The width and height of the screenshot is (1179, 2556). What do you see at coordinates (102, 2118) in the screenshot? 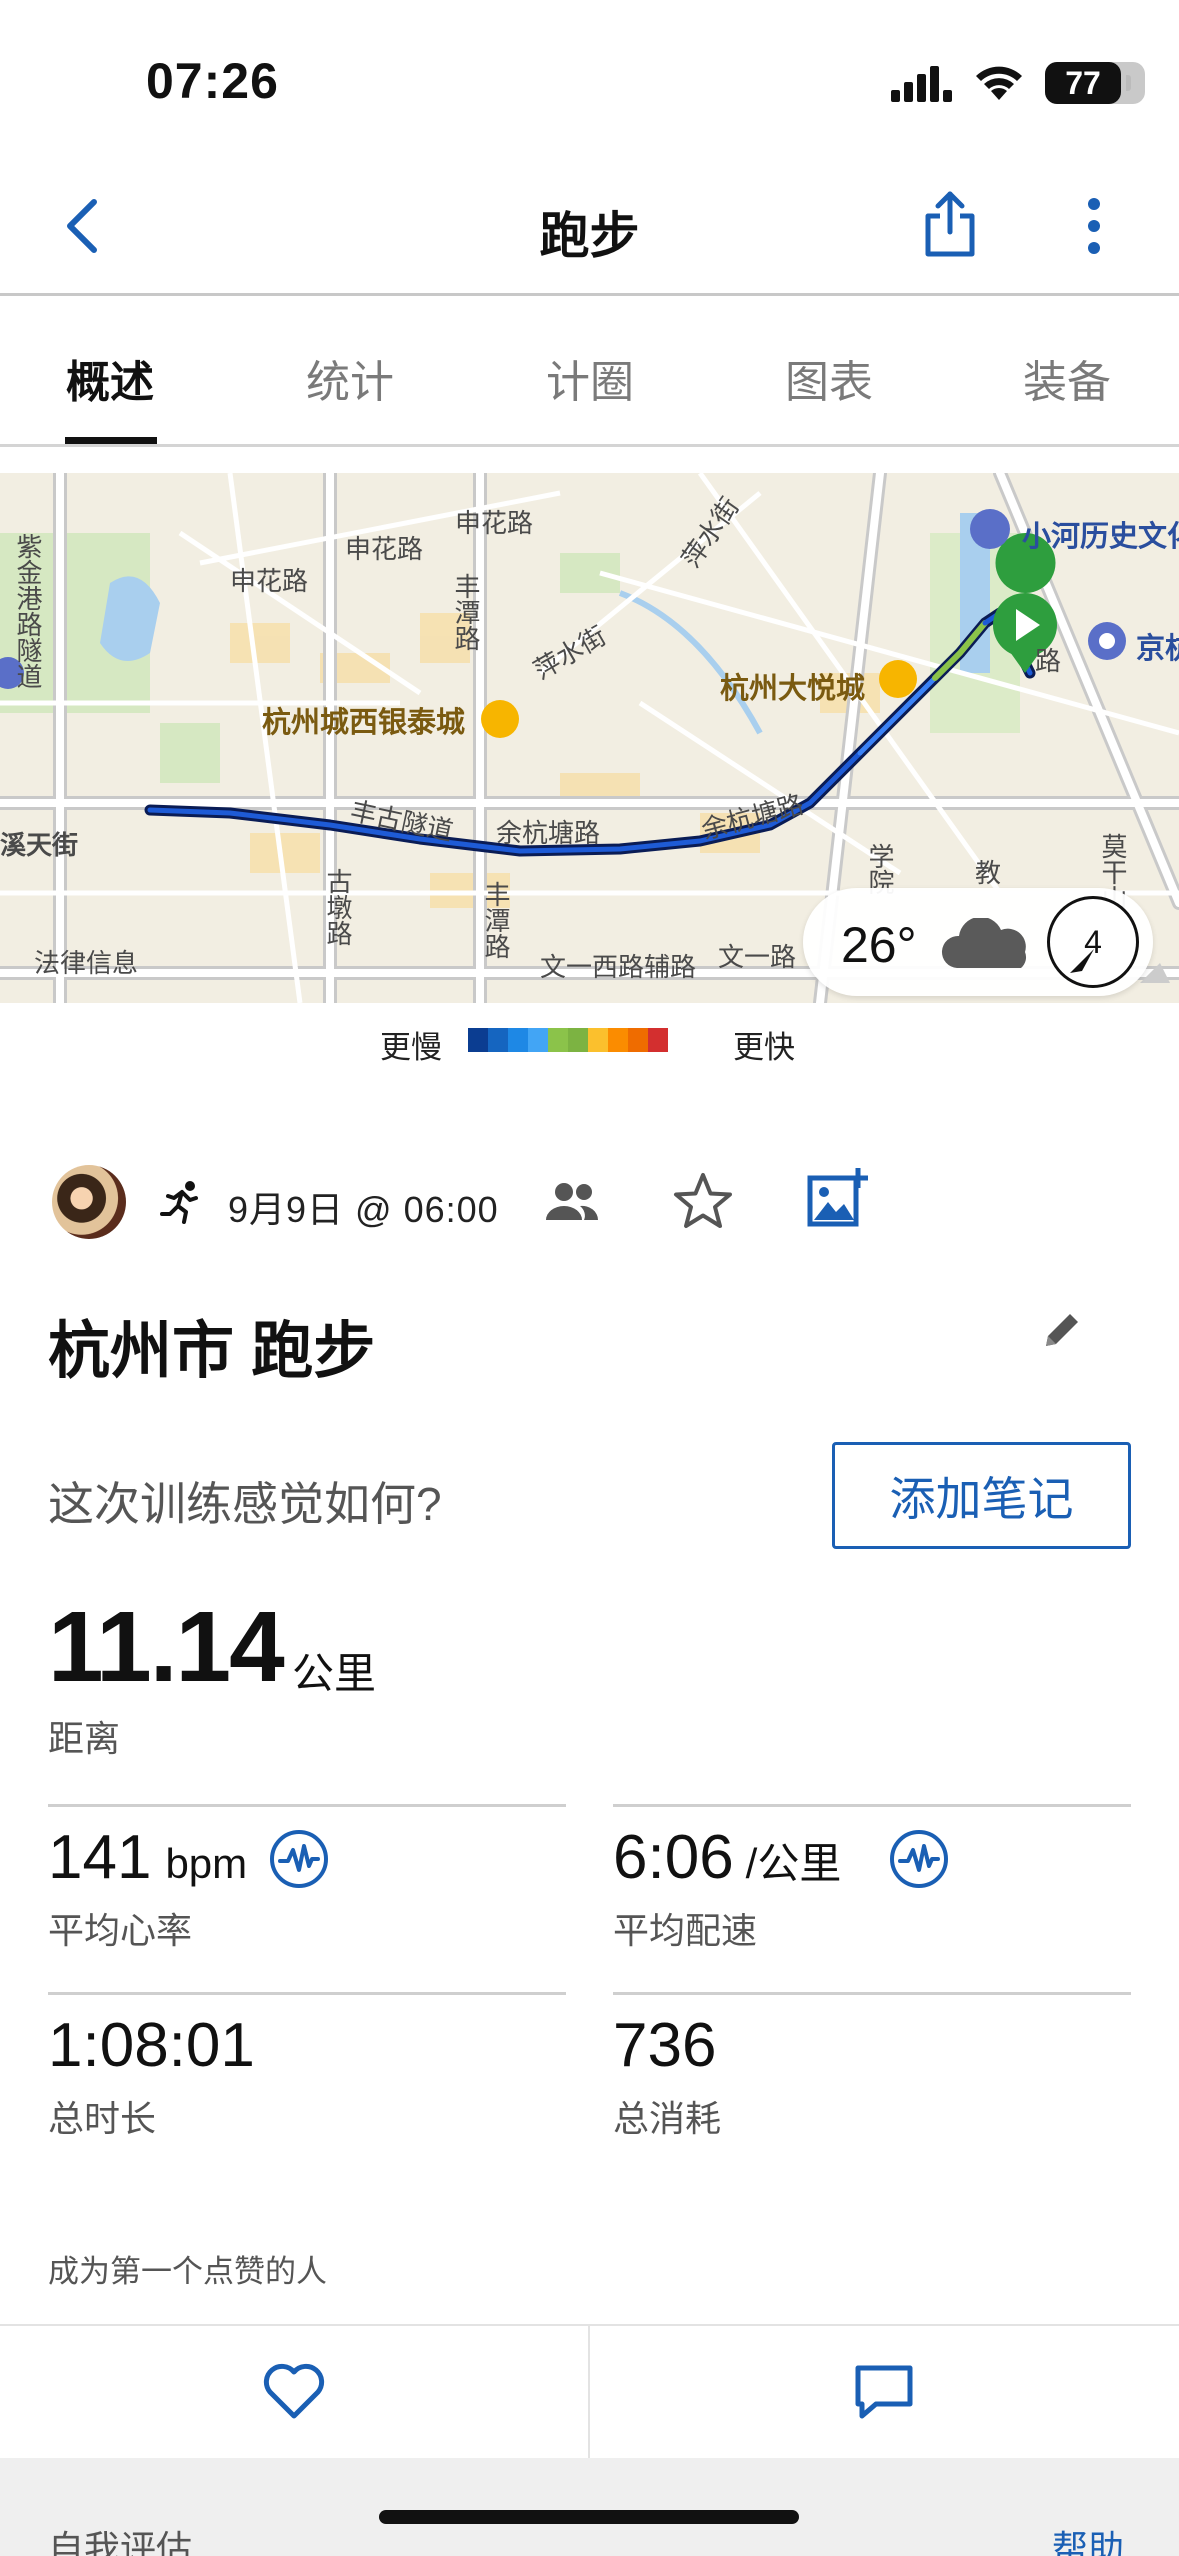
I see `total-time-label: 总时长` at bounding box center [102, 2118].